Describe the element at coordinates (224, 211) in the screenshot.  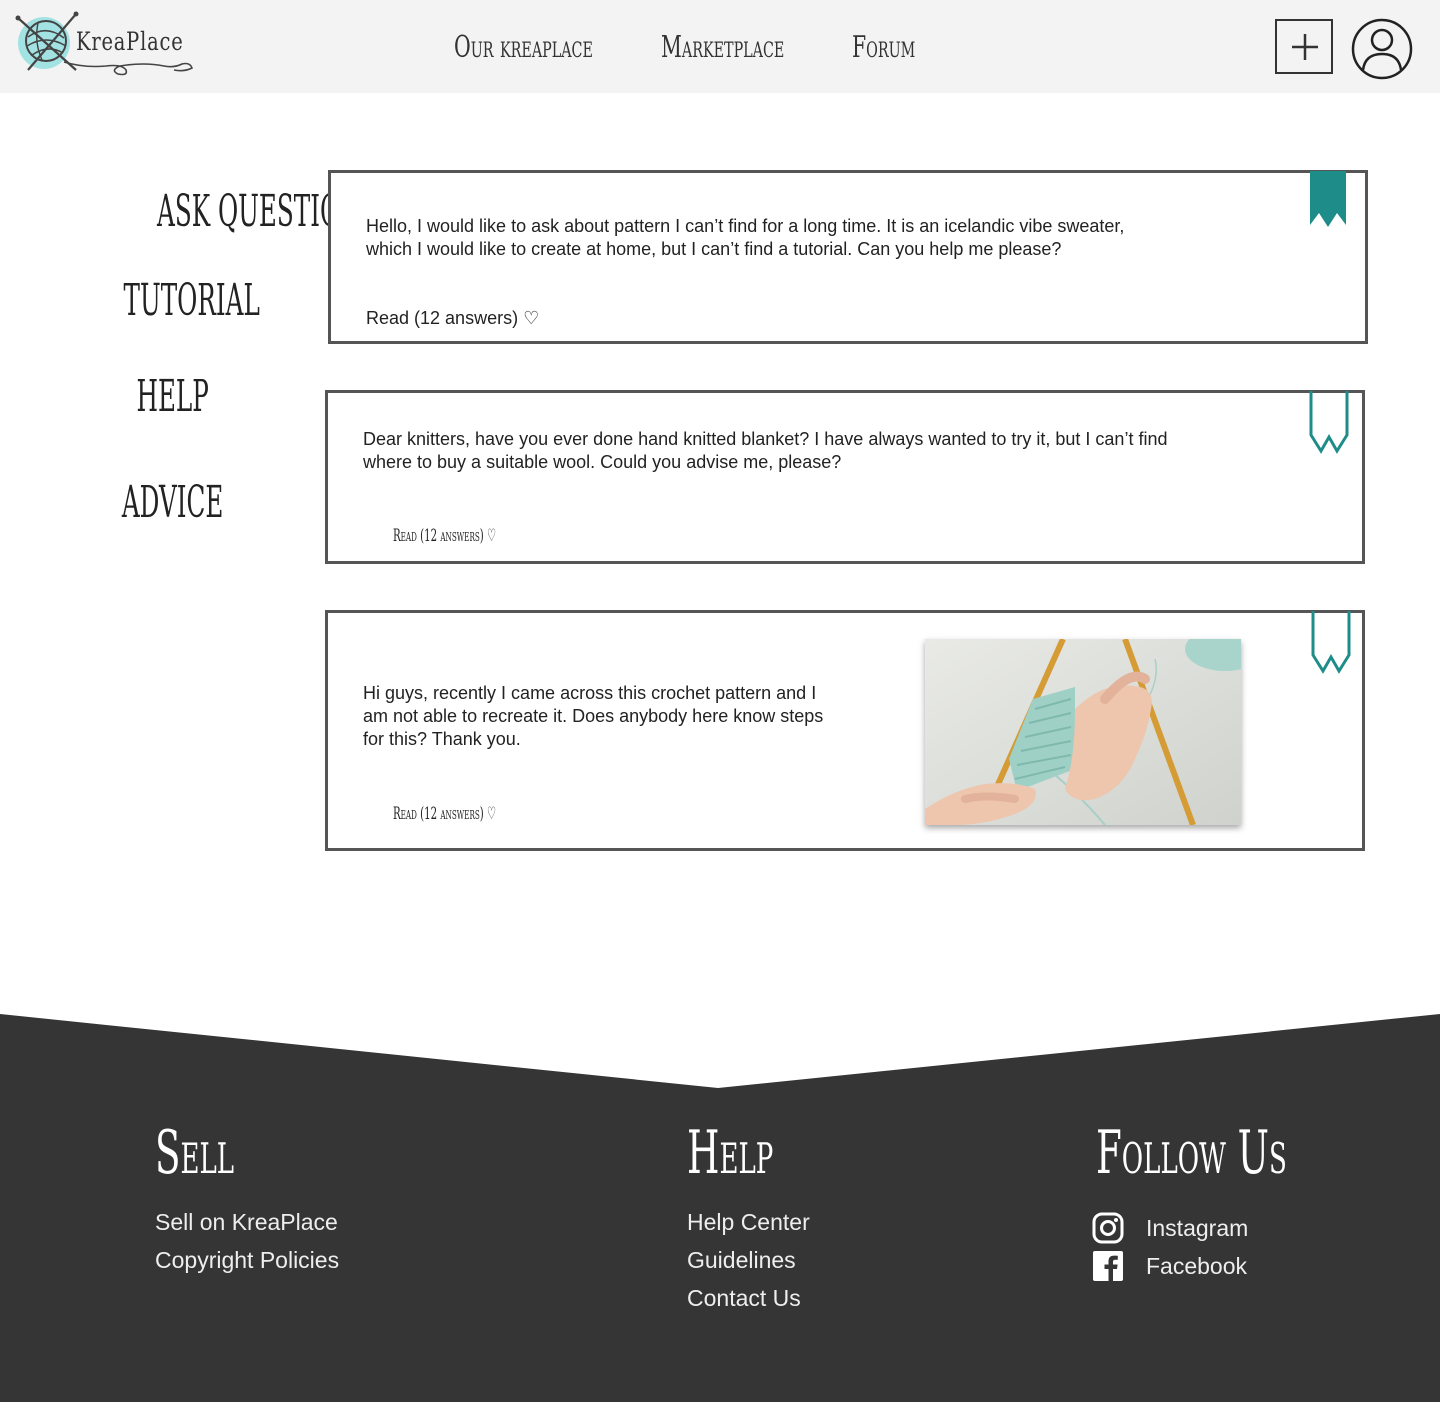
I see `sidebar-item-ask-questions: ASK QUESTIONS` at that location.